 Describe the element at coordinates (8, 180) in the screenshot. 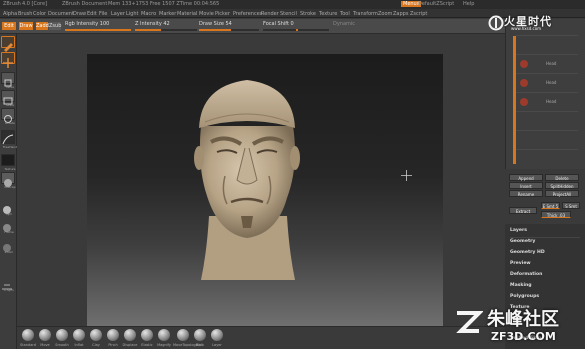

I see `material-button: Matcap` at that location.